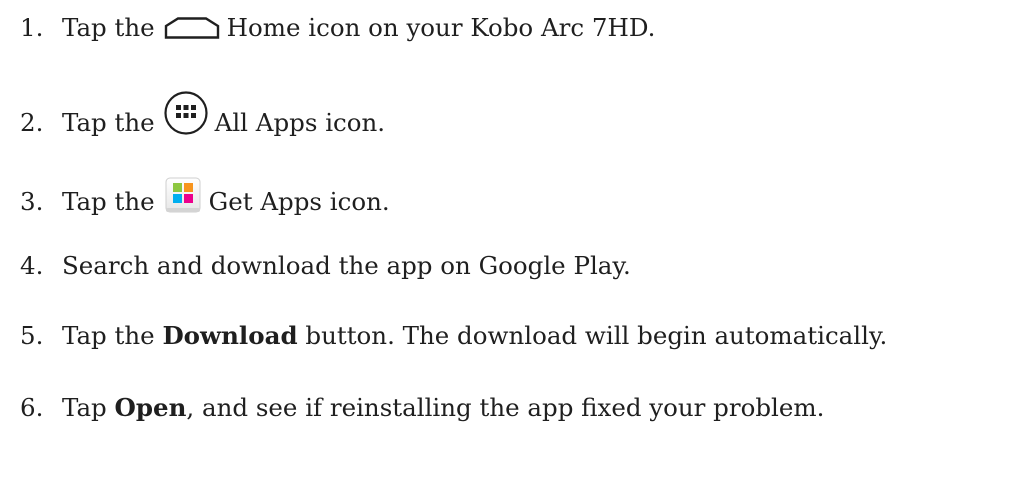  Describe the element at coordinates (32, 27) in the screenshot. I see `step-number: 1.` at that location.